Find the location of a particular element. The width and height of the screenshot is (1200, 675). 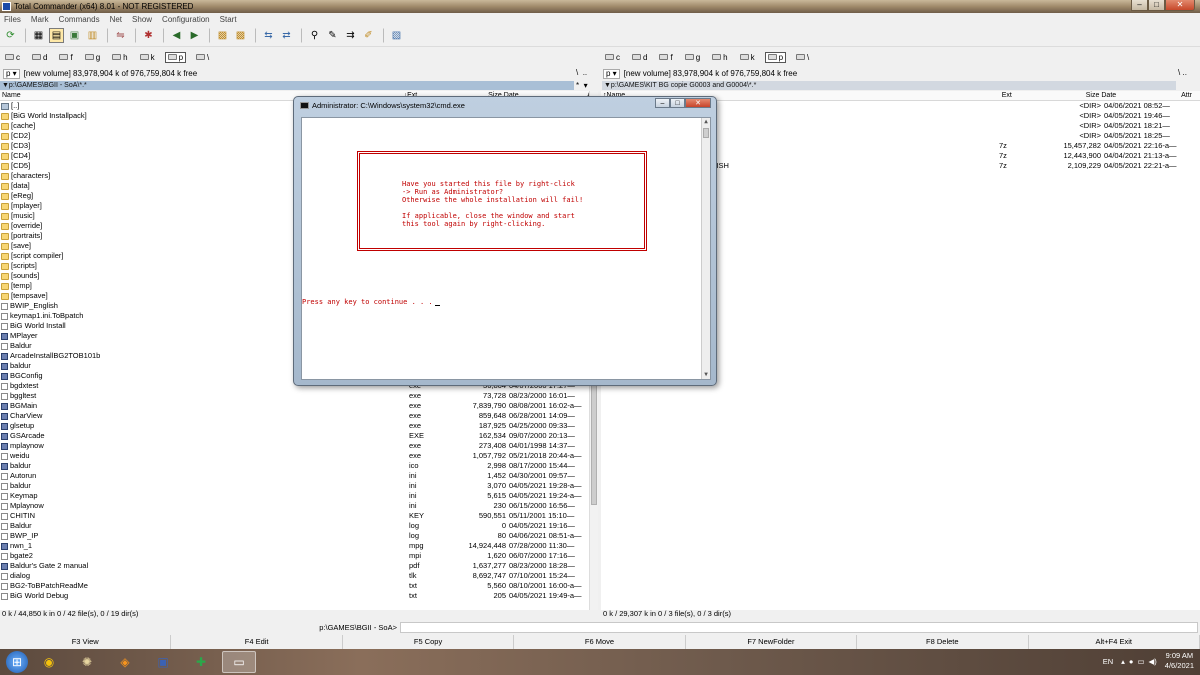

pack-files-icon: ▩ is located at coordinates (222, 35).